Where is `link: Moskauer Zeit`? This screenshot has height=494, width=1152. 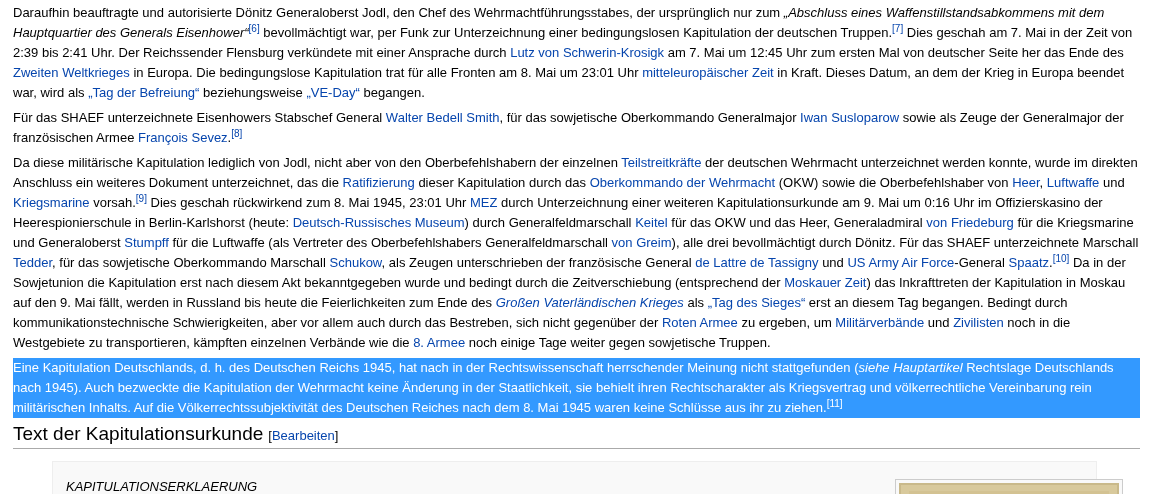
link: Moskauer Zeit is located at coordinates (825, 282).